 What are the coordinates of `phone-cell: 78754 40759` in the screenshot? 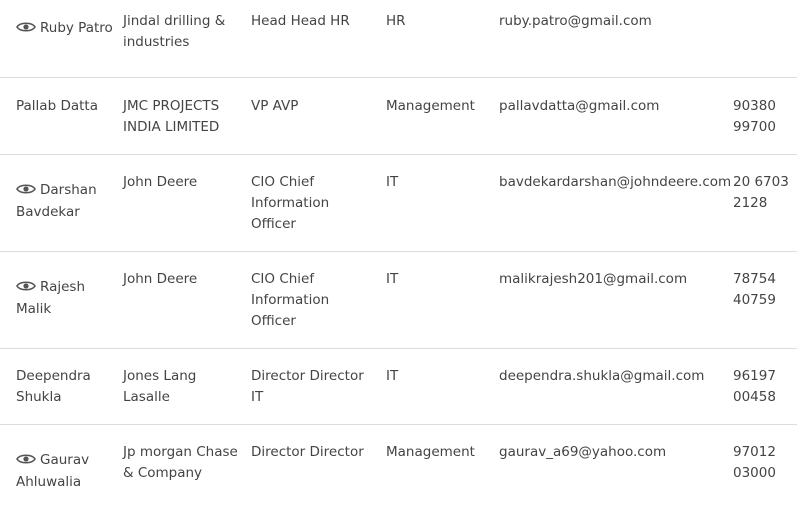 It's located at (754, 289).